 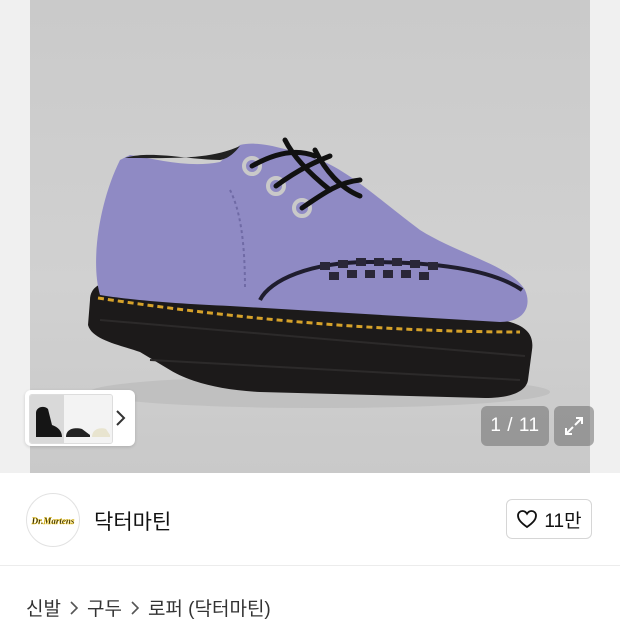 I want to click on like-count: 11만, so click(x=563, y=521).